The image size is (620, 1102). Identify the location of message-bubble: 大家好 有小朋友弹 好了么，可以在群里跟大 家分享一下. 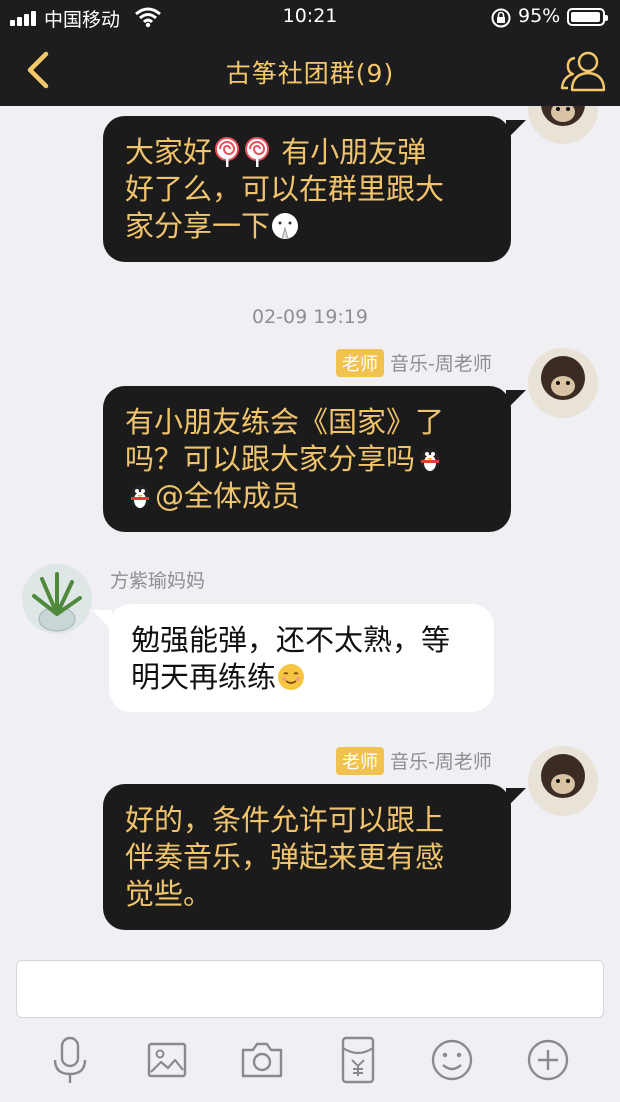
(307, 189).